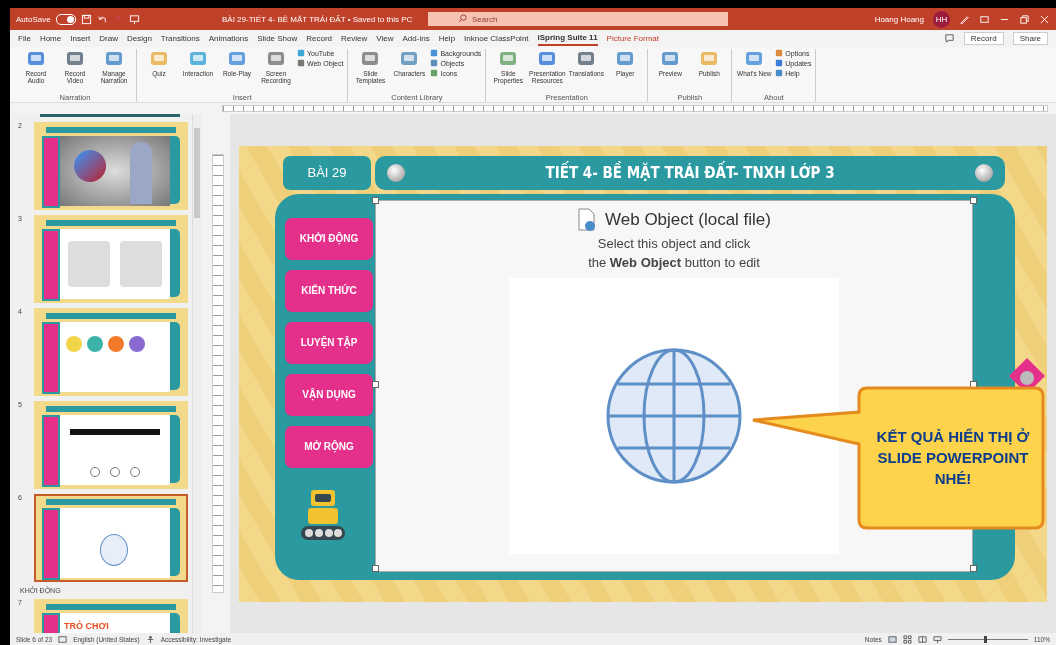  What do you see at coordinates (688, 219) in the screenshot?
I see `web-object-title: Web Object (local file)` at bounding box center [688, 219].